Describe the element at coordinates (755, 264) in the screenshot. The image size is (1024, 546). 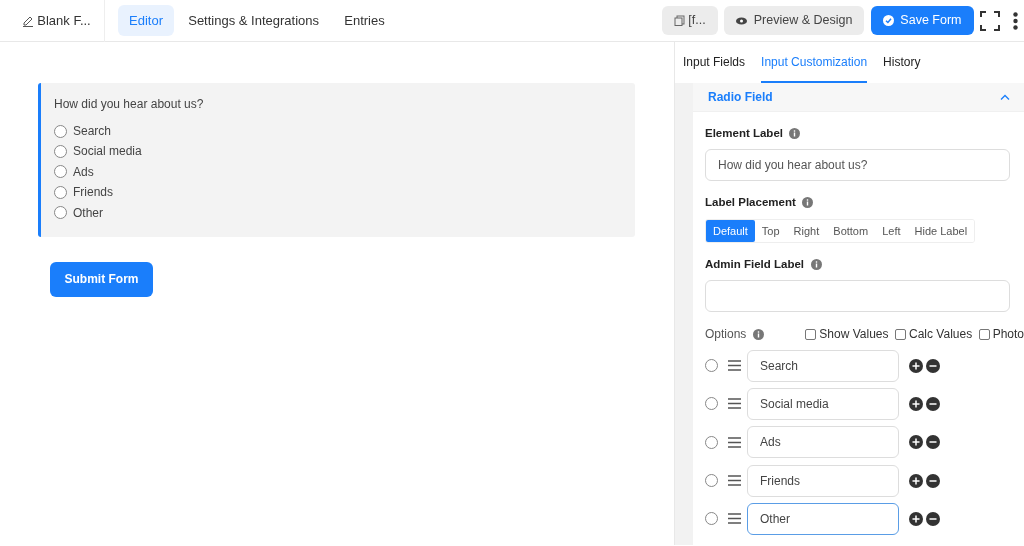
I see `field-label: Admin Field Label` at that location.